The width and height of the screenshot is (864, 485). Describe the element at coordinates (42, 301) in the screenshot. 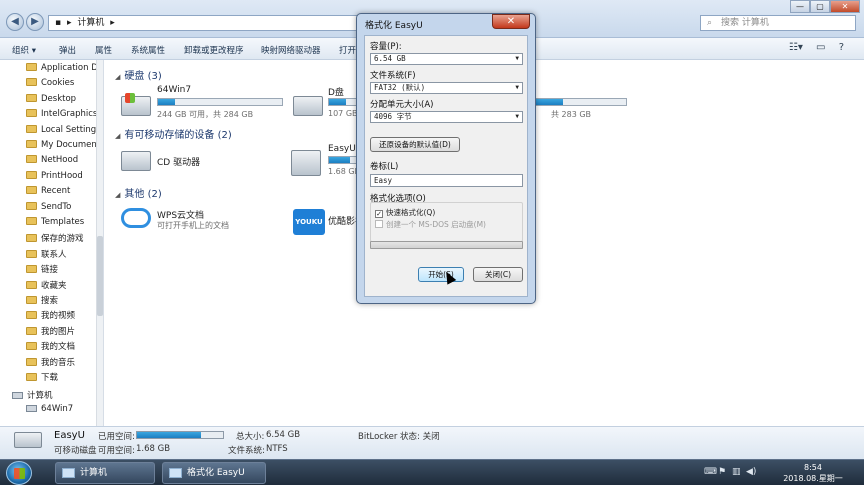

I see `sidebar-item: 搜索` at that location.